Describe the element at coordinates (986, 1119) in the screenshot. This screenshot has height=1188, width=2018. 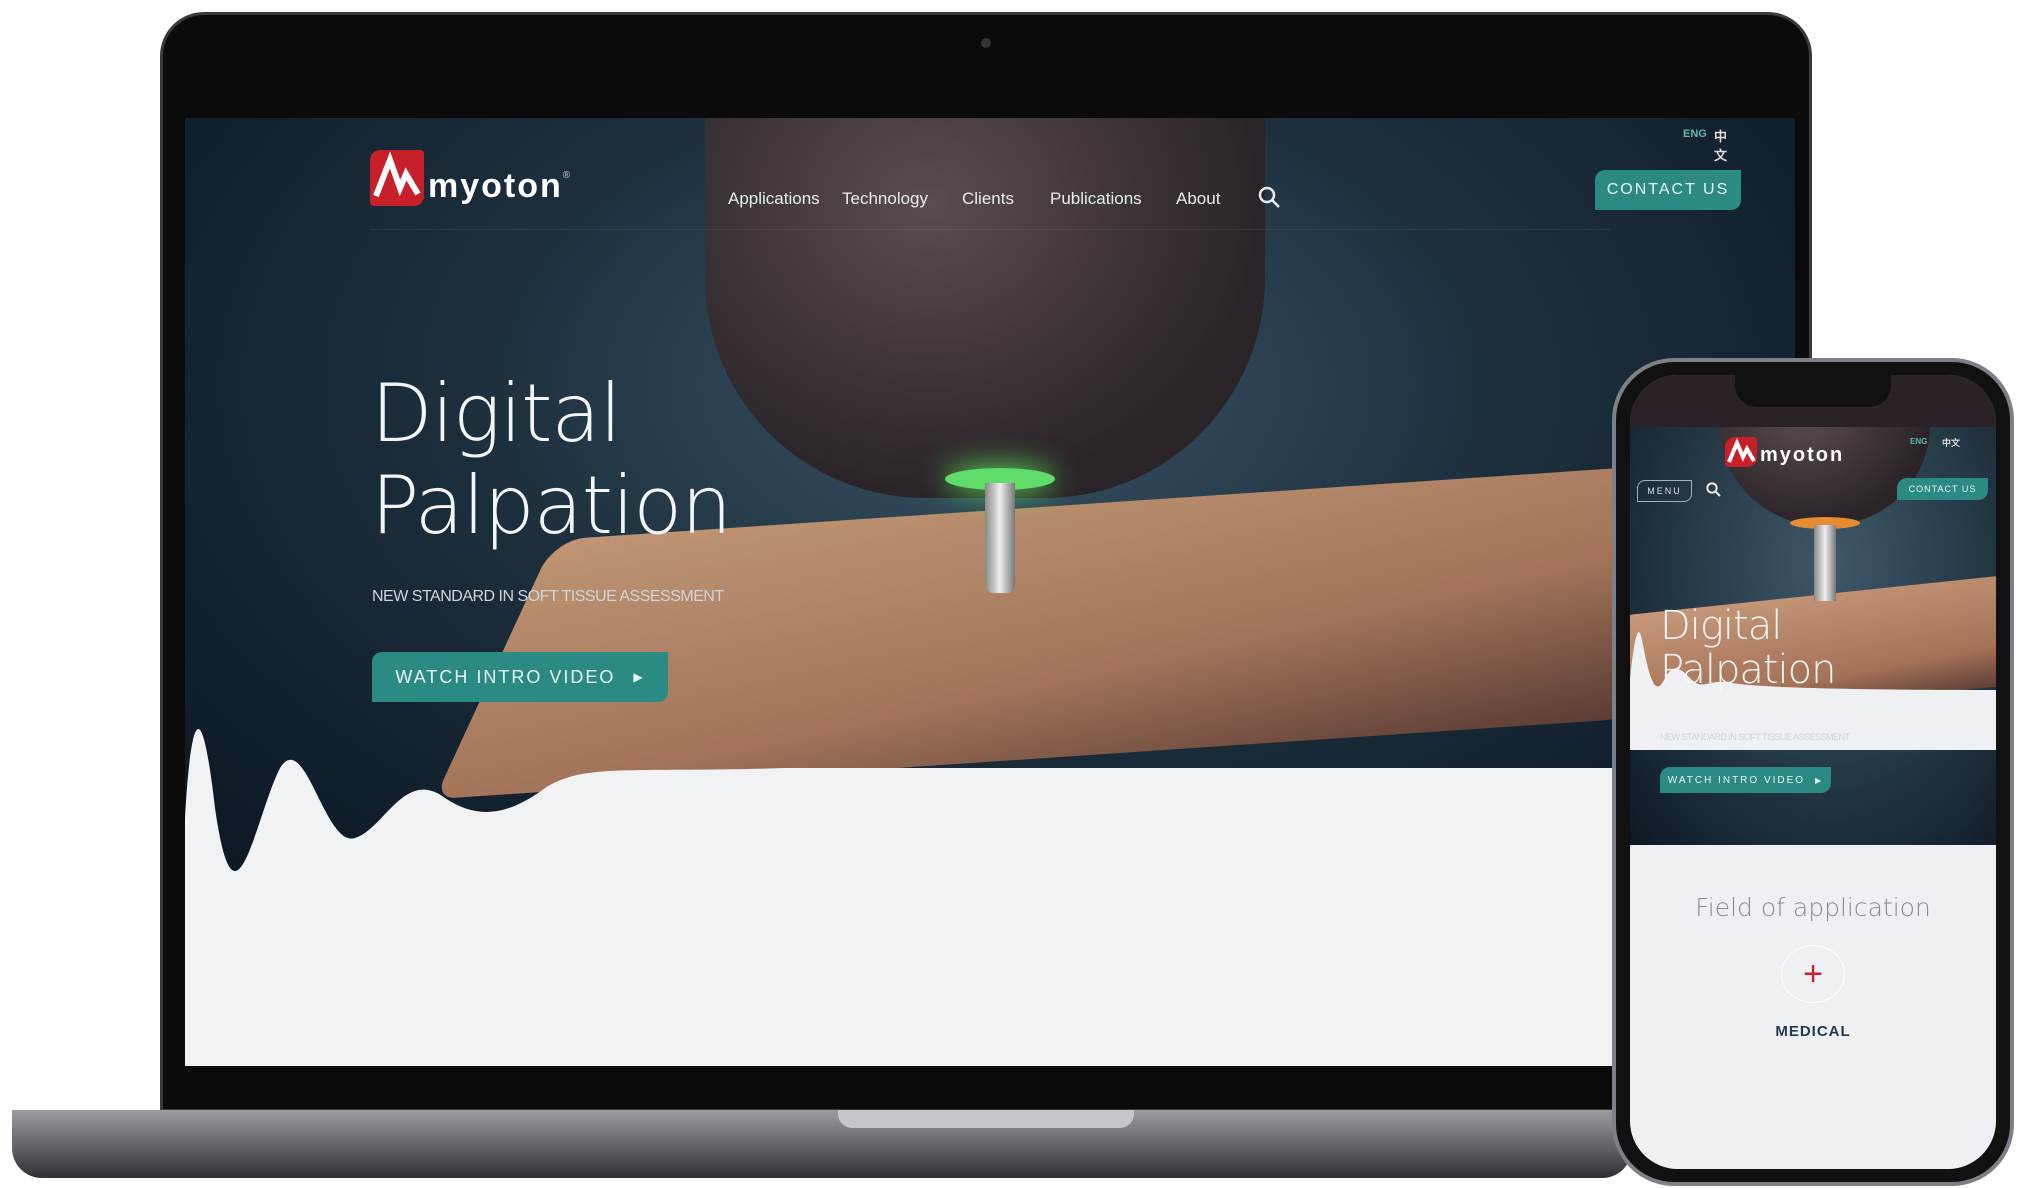
I see `laptop-opening-notch` at that location.